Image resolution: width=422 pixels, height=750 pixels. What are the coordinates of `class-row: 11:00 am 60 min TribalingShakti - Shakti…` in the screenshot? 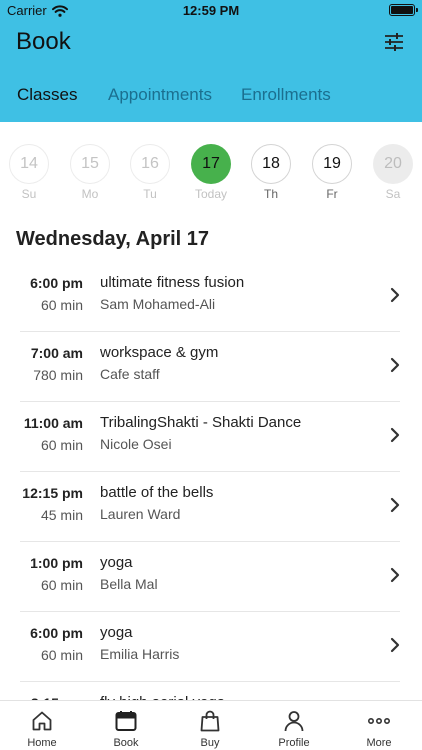 It's located at (211, 437).